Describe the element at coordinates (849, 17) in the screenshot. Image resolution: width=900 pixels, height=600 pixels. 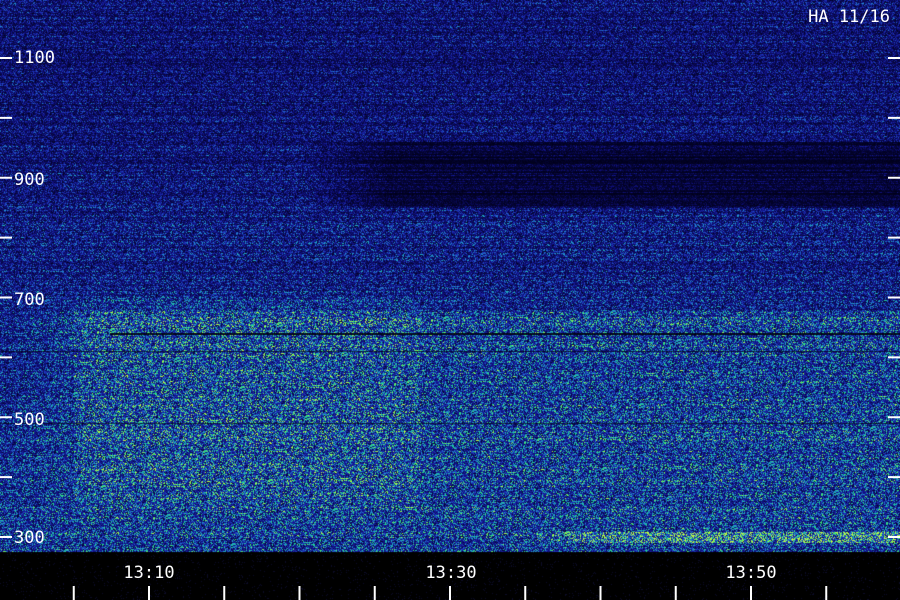
I see `chart-title: HA 11/16` at that location.